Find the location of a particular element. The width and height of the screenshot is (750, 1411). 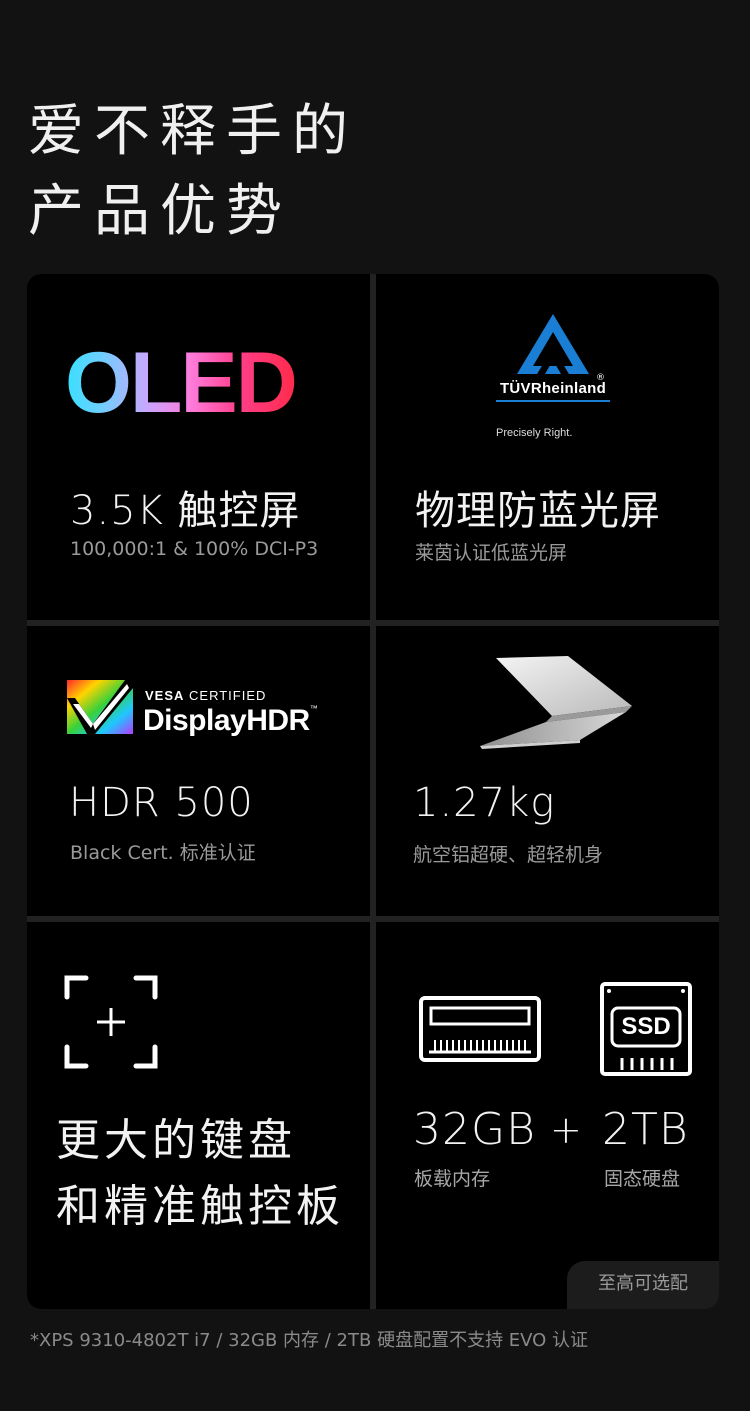

displayhdr-wordmark: DisplayHDR™ is located at coordinates (230, 720).